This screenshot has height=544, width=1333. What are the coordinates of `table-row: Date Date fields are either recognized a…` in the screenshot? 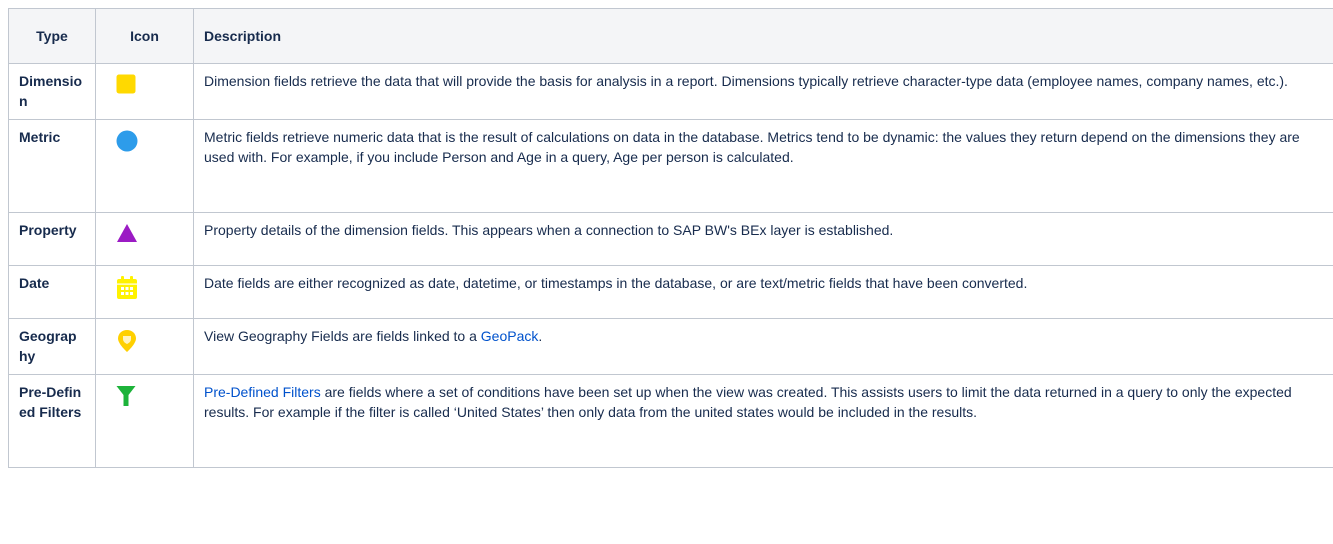 It's located at (670, 292).